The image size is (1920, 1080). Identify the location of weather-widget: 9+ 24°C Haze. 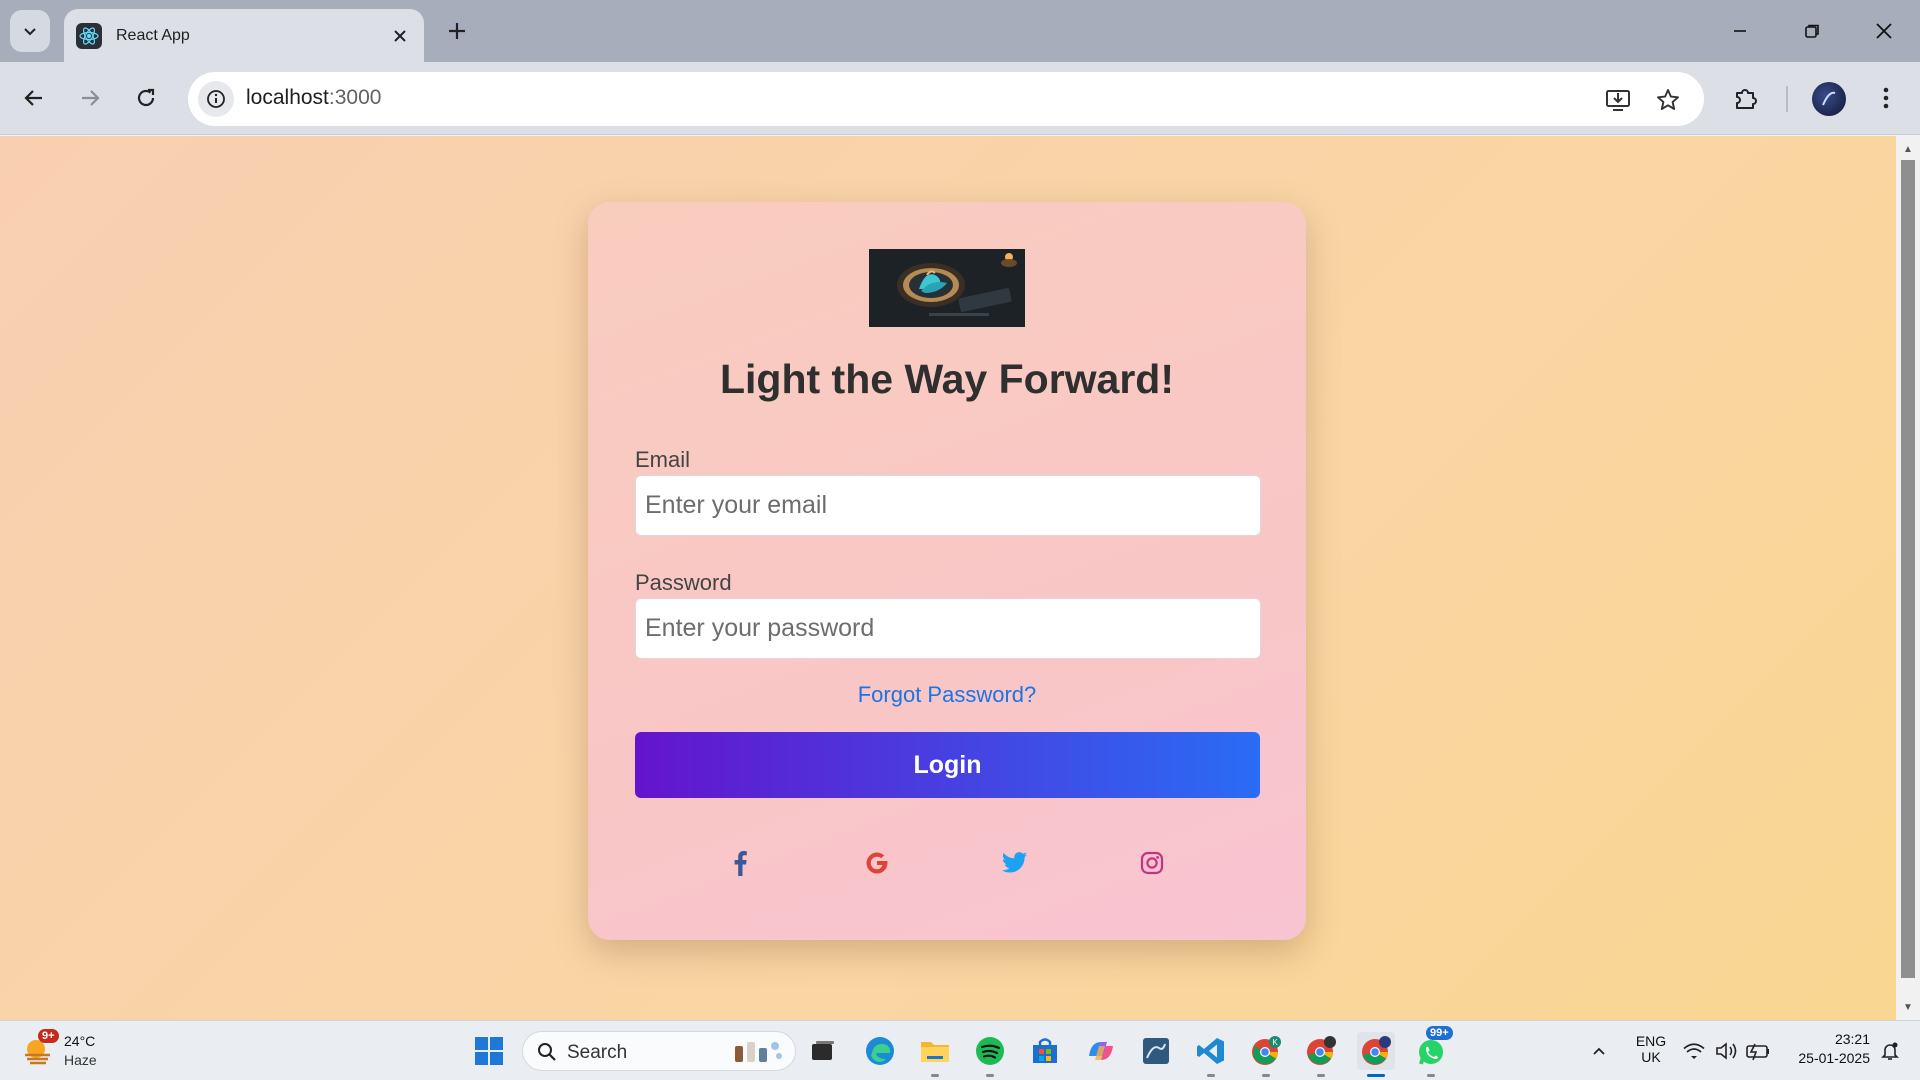
(82, 1050).